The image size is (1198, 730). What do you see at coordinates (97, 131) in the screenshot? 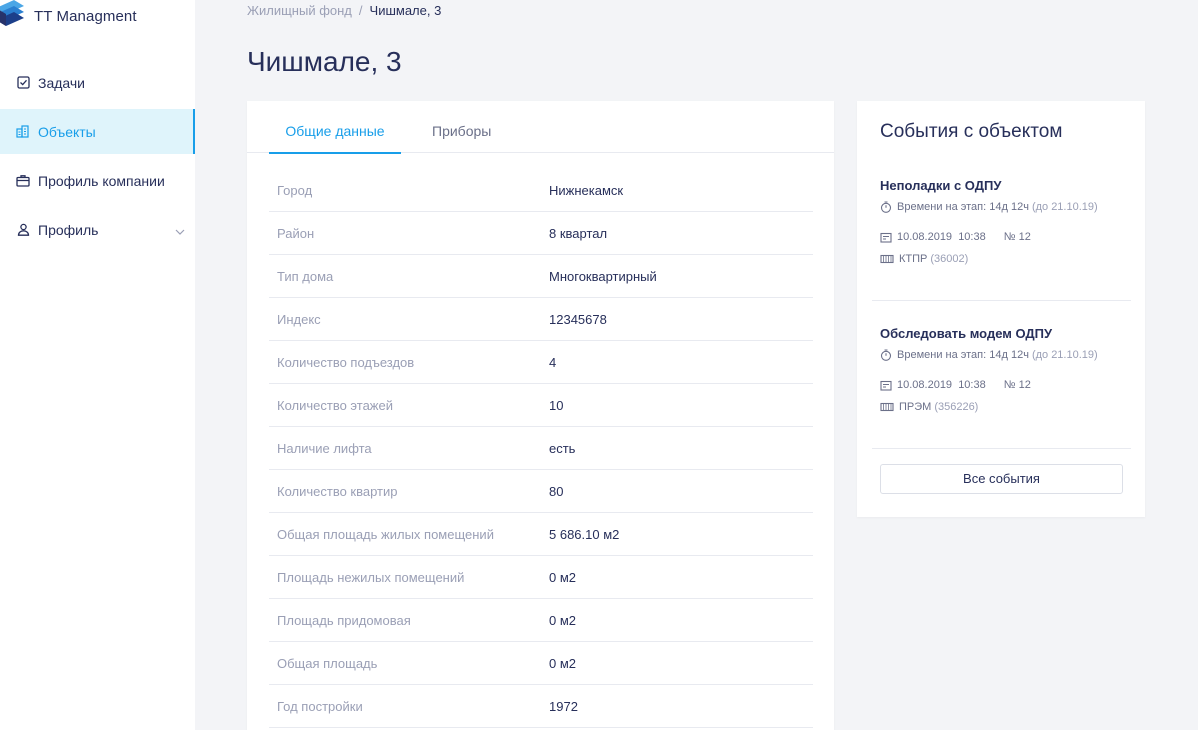
I see `sidebar-item-objects: Объекты` at bounding box center [97, 131].